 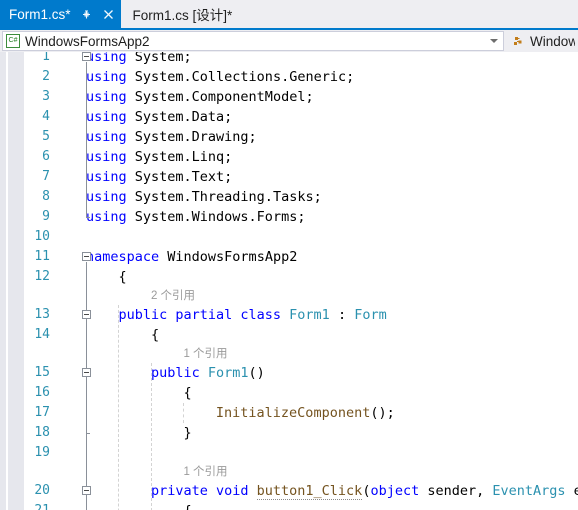 I want to click on tab-label: Form1.cs [设计]*, so click(x=182, y=15).